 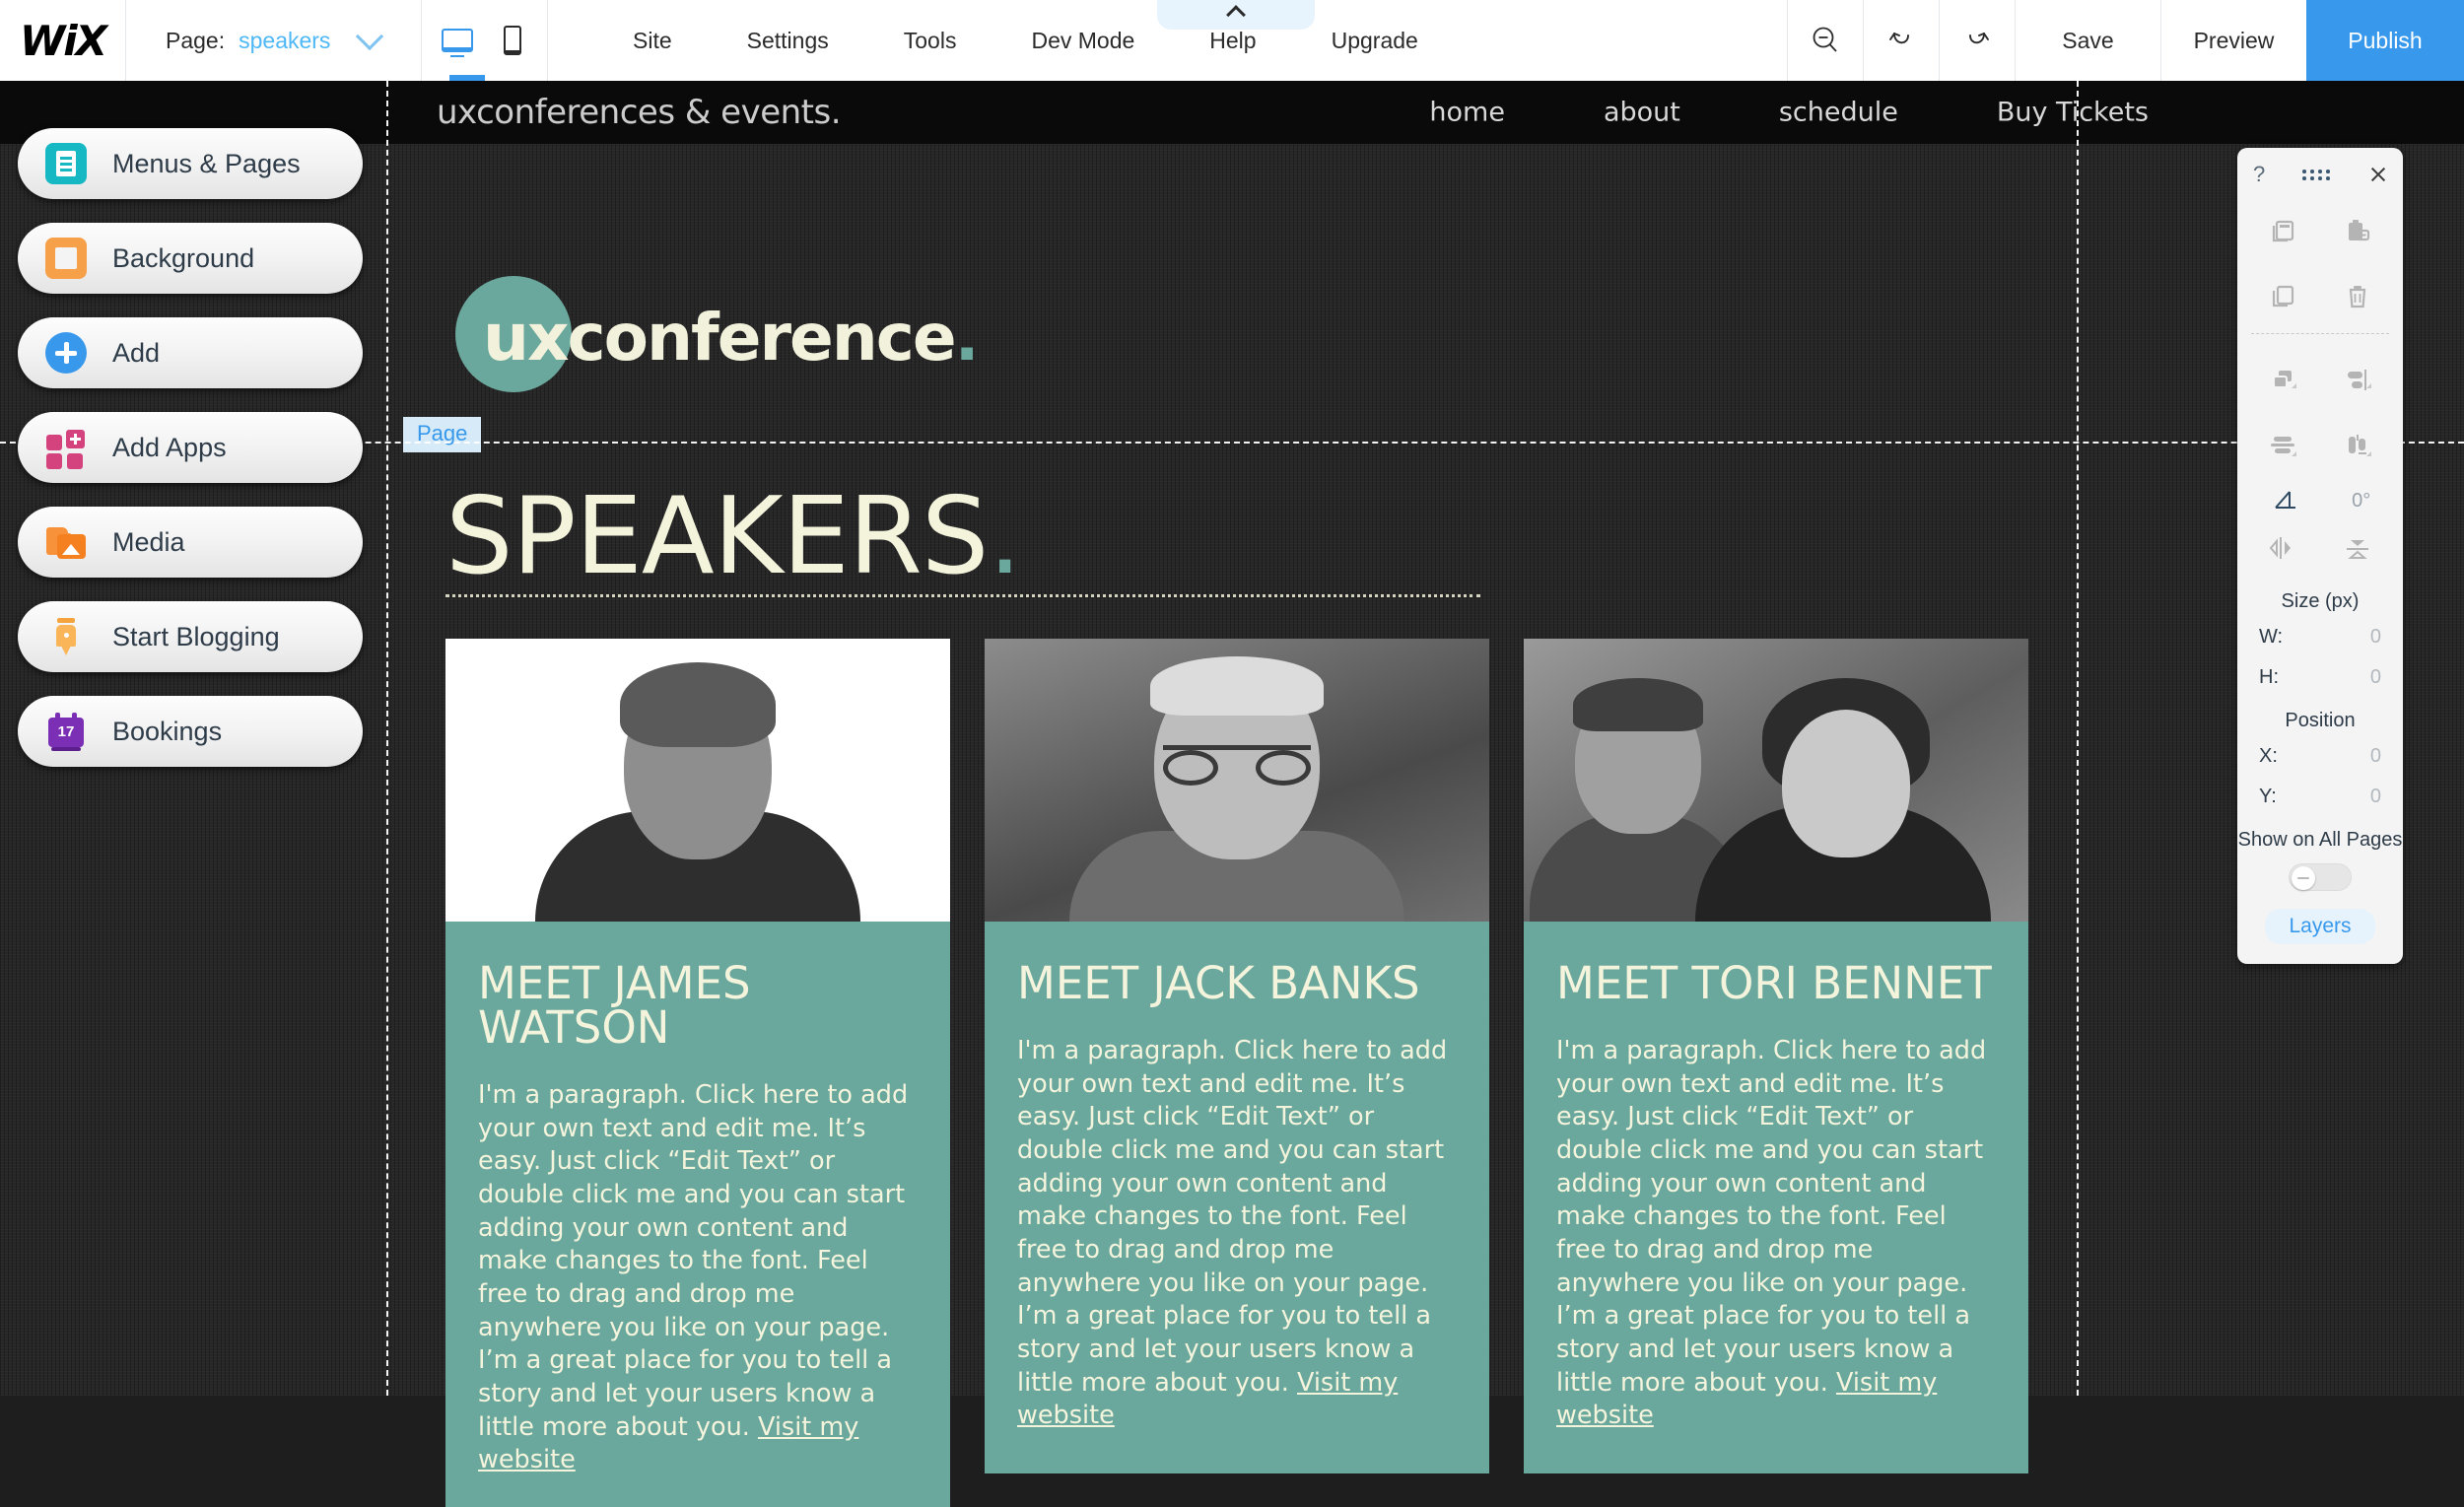 I want to click on collapse-toolbar-button, so click(x=1236, y=15).